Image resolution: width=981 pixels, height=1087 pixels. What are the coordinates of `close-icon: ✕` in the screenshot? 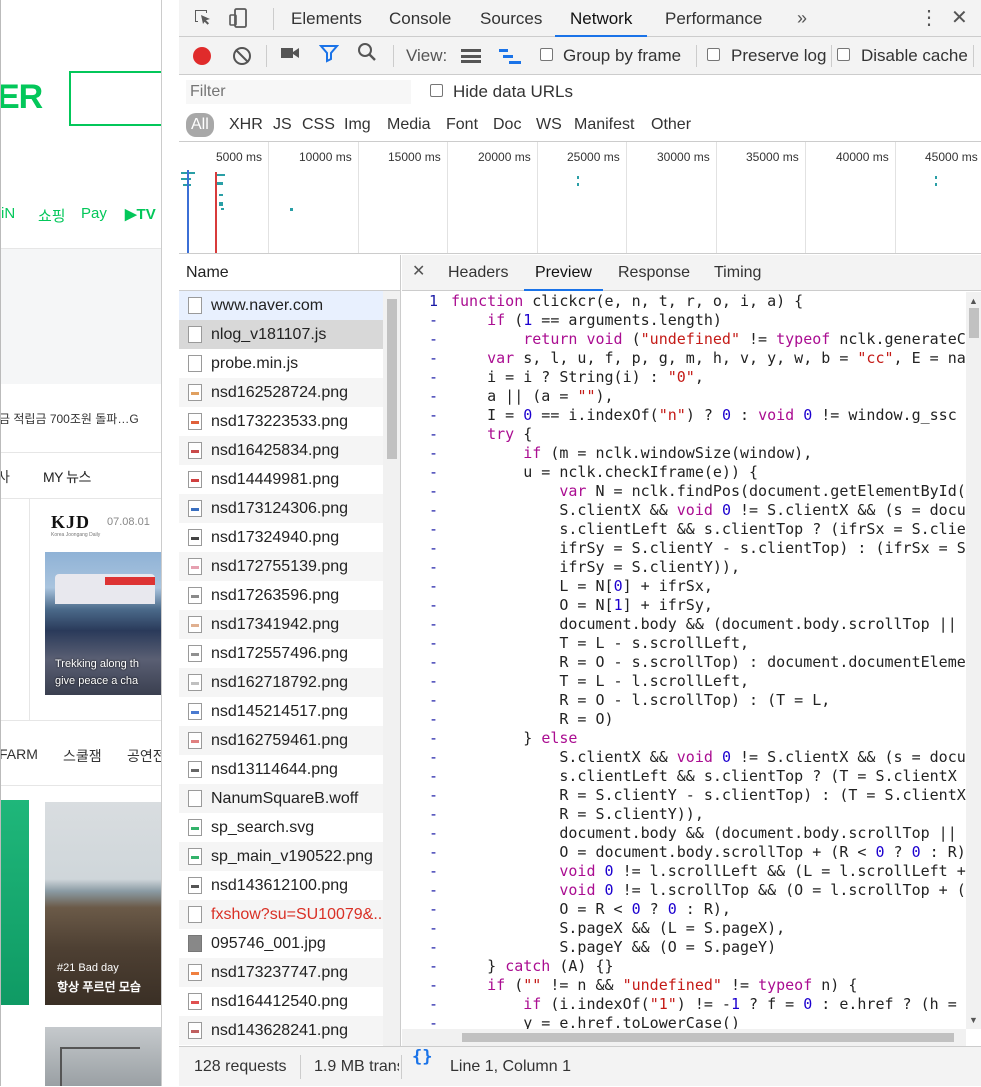 It's located at (959, 18).